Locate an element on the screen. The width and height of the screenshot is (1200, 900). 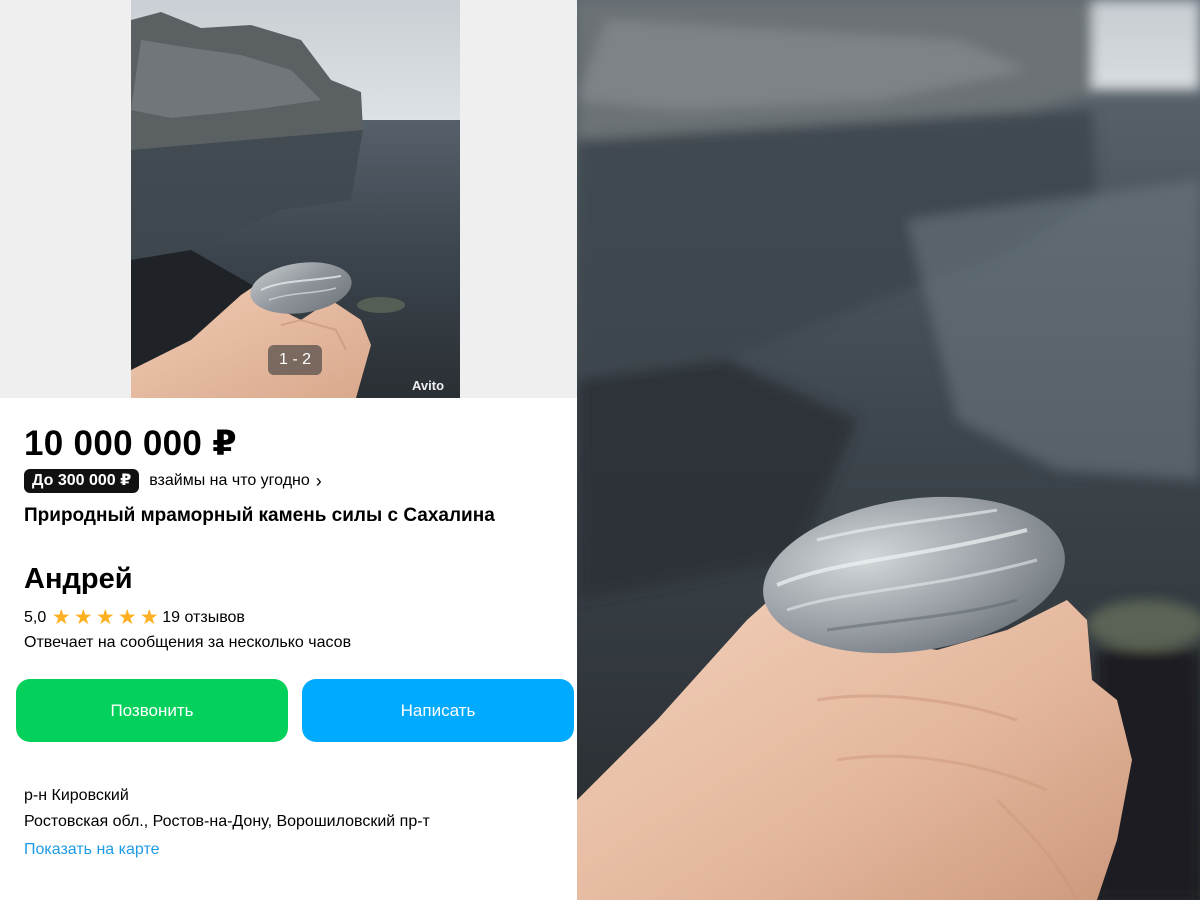
listing-photo is located at coordinates (295, 199).